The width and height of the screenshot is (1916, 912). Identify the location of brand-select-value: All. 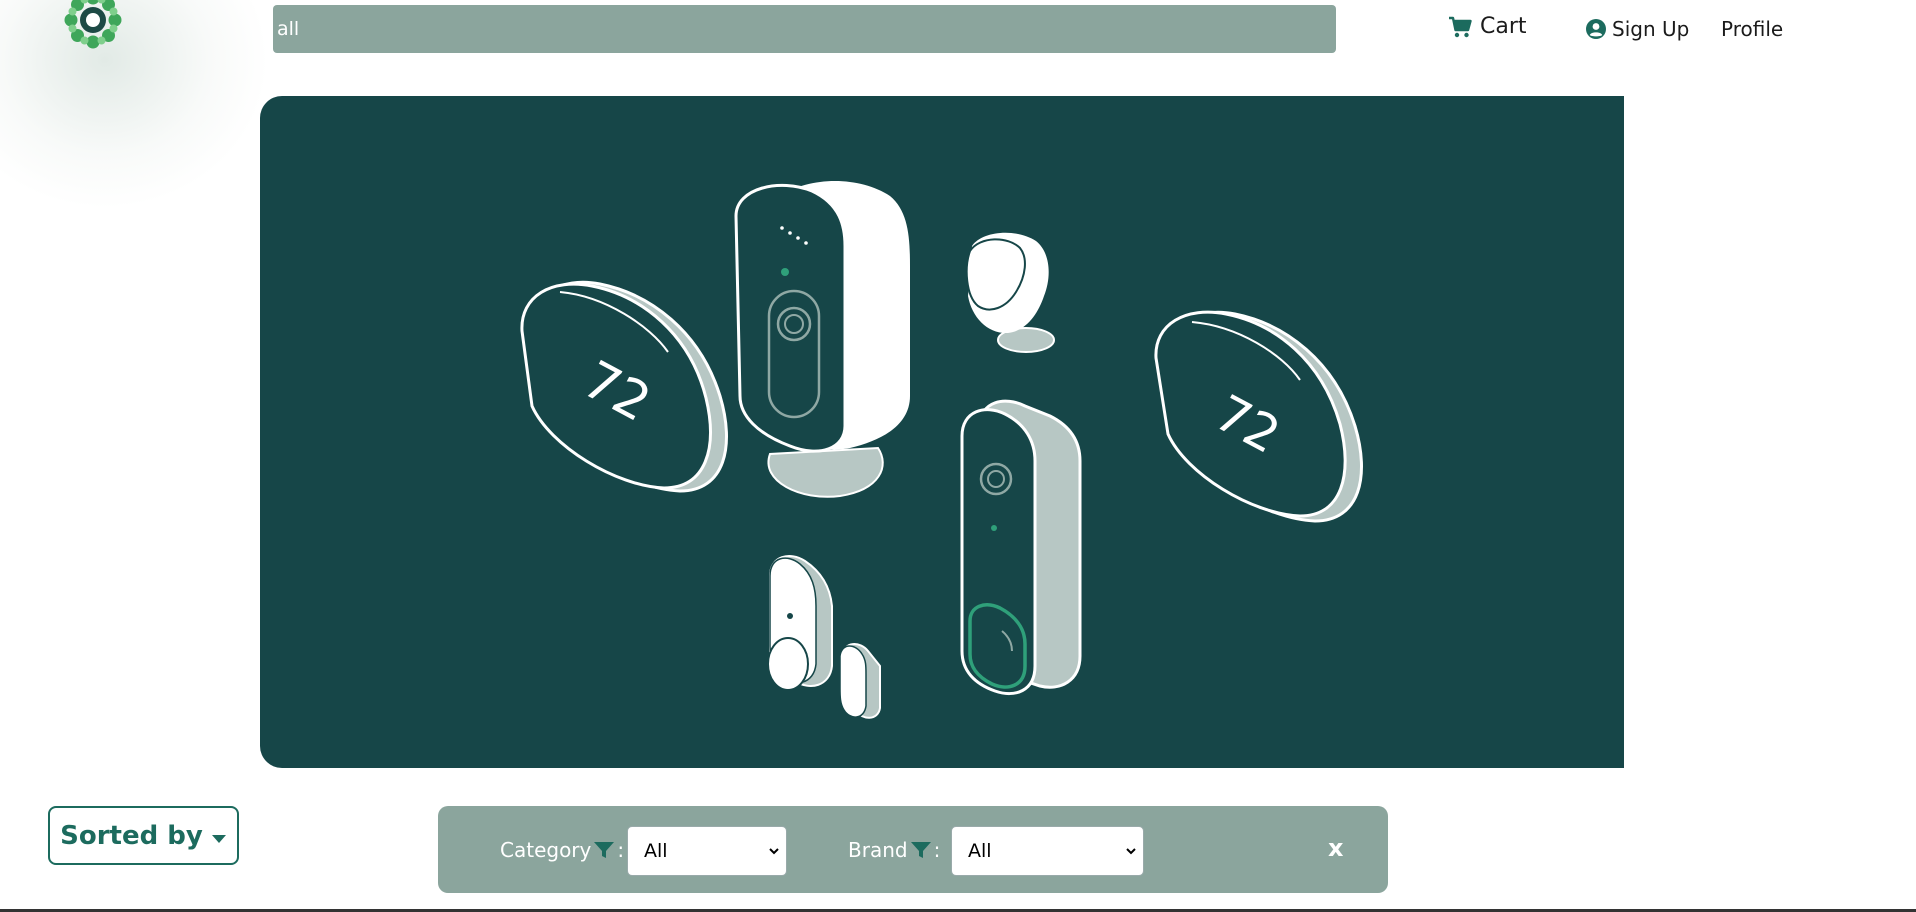
(980, 851).